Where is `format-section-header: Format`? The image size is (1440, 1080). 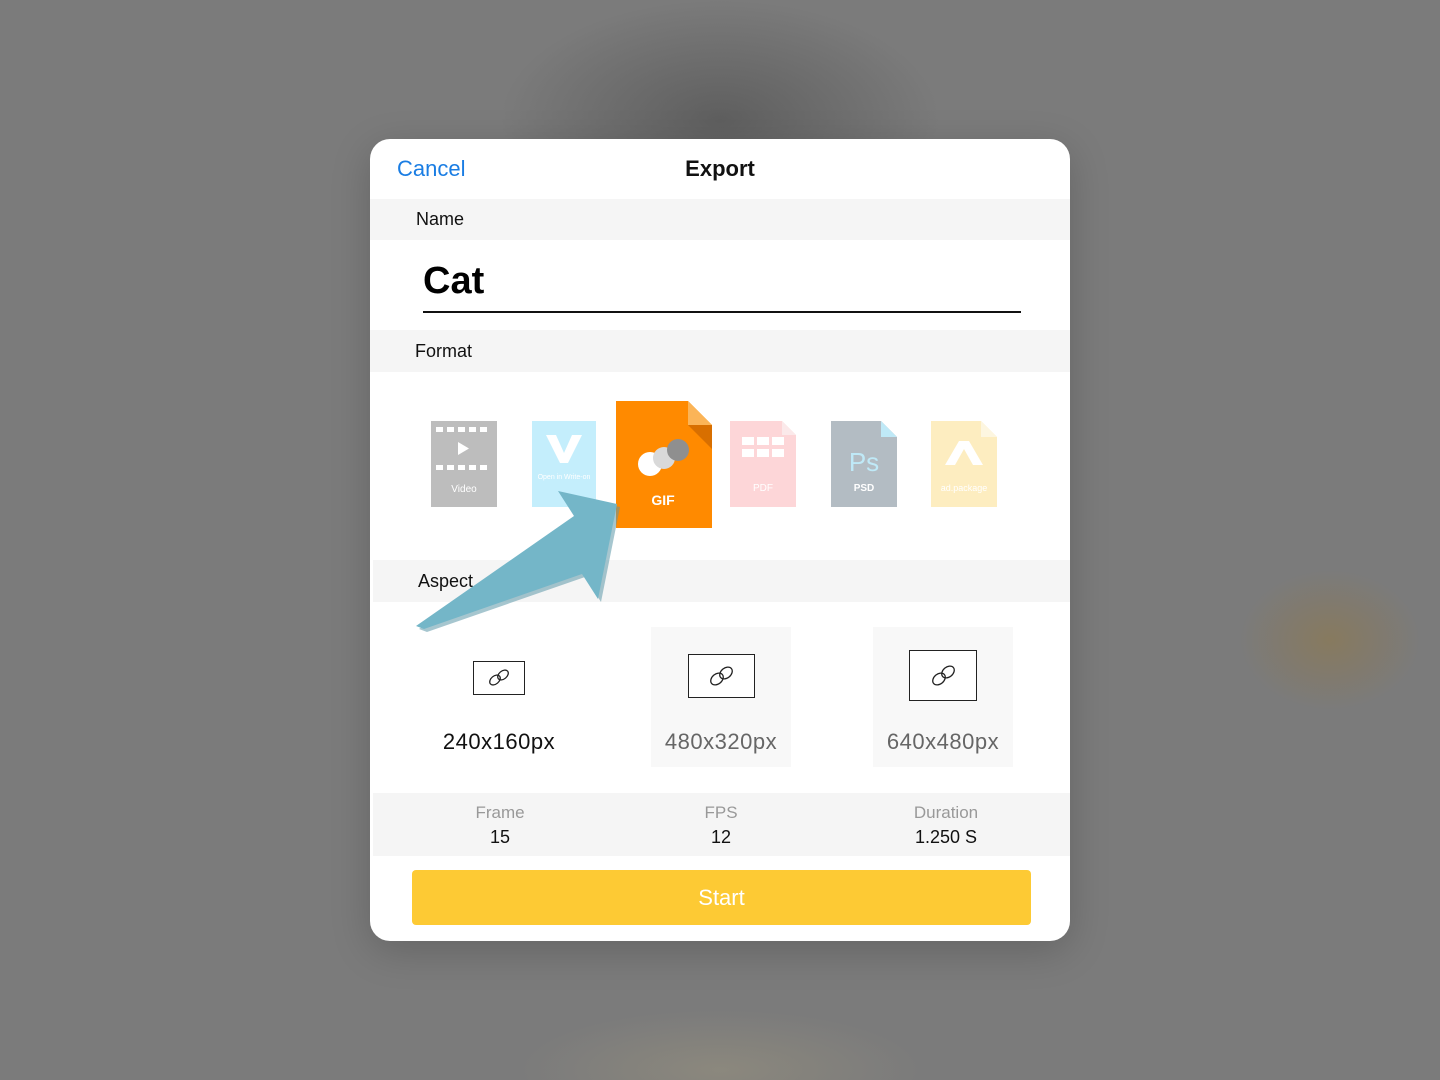 format-section-header: Format is located at coordinates (720, 351).